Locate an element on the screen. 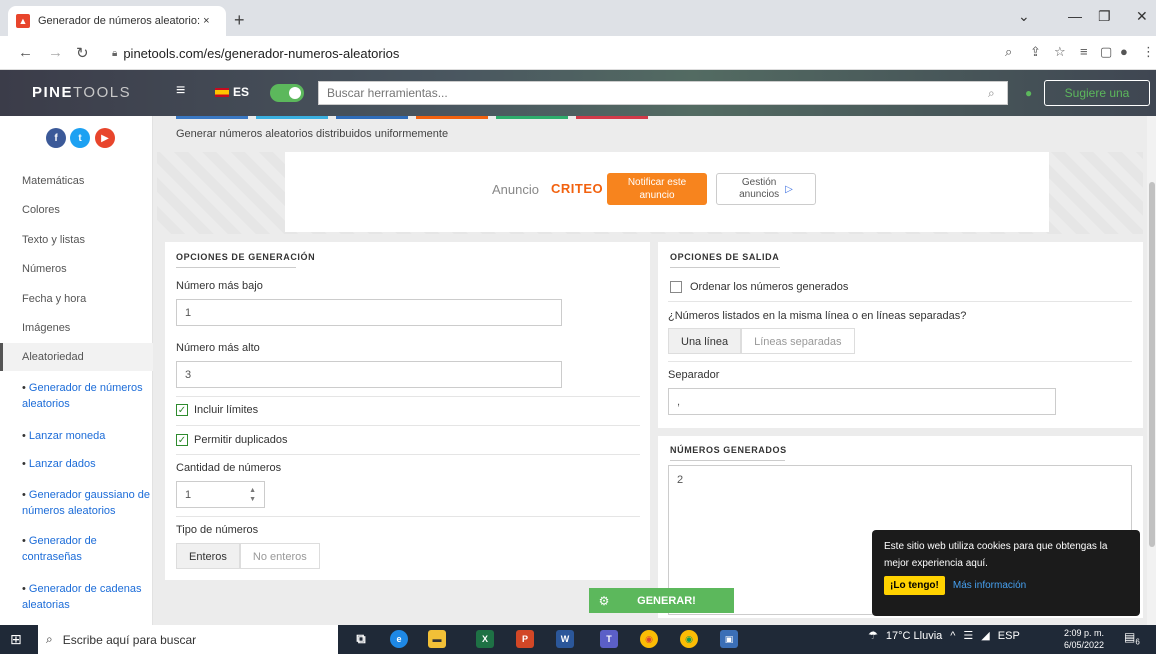 The height and width of the screenshot is (654, 1156). stepper-arrows-icon: ▲ ▼ is located at coordinates (252, 495).